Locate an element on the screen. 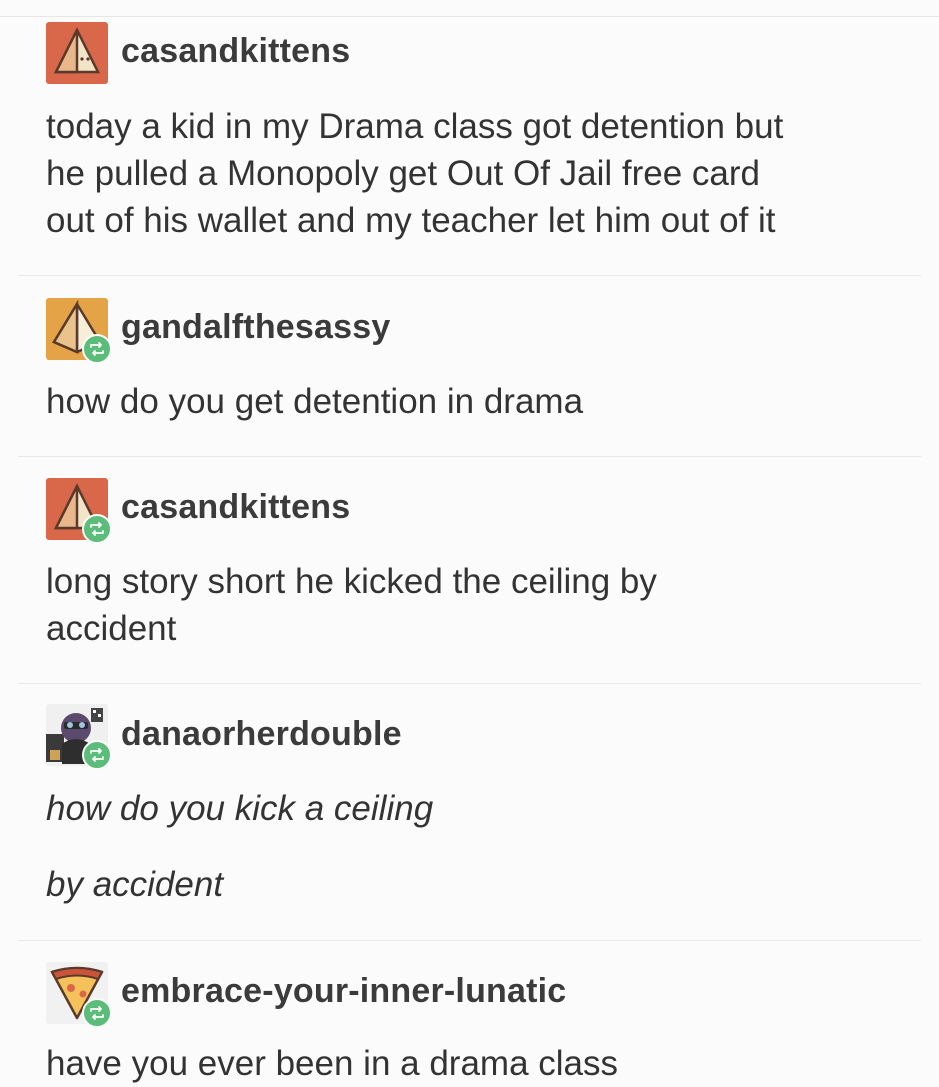 The image size is (939, 1087). character-photo-avatar-icon is located at coordinates (79, 737).